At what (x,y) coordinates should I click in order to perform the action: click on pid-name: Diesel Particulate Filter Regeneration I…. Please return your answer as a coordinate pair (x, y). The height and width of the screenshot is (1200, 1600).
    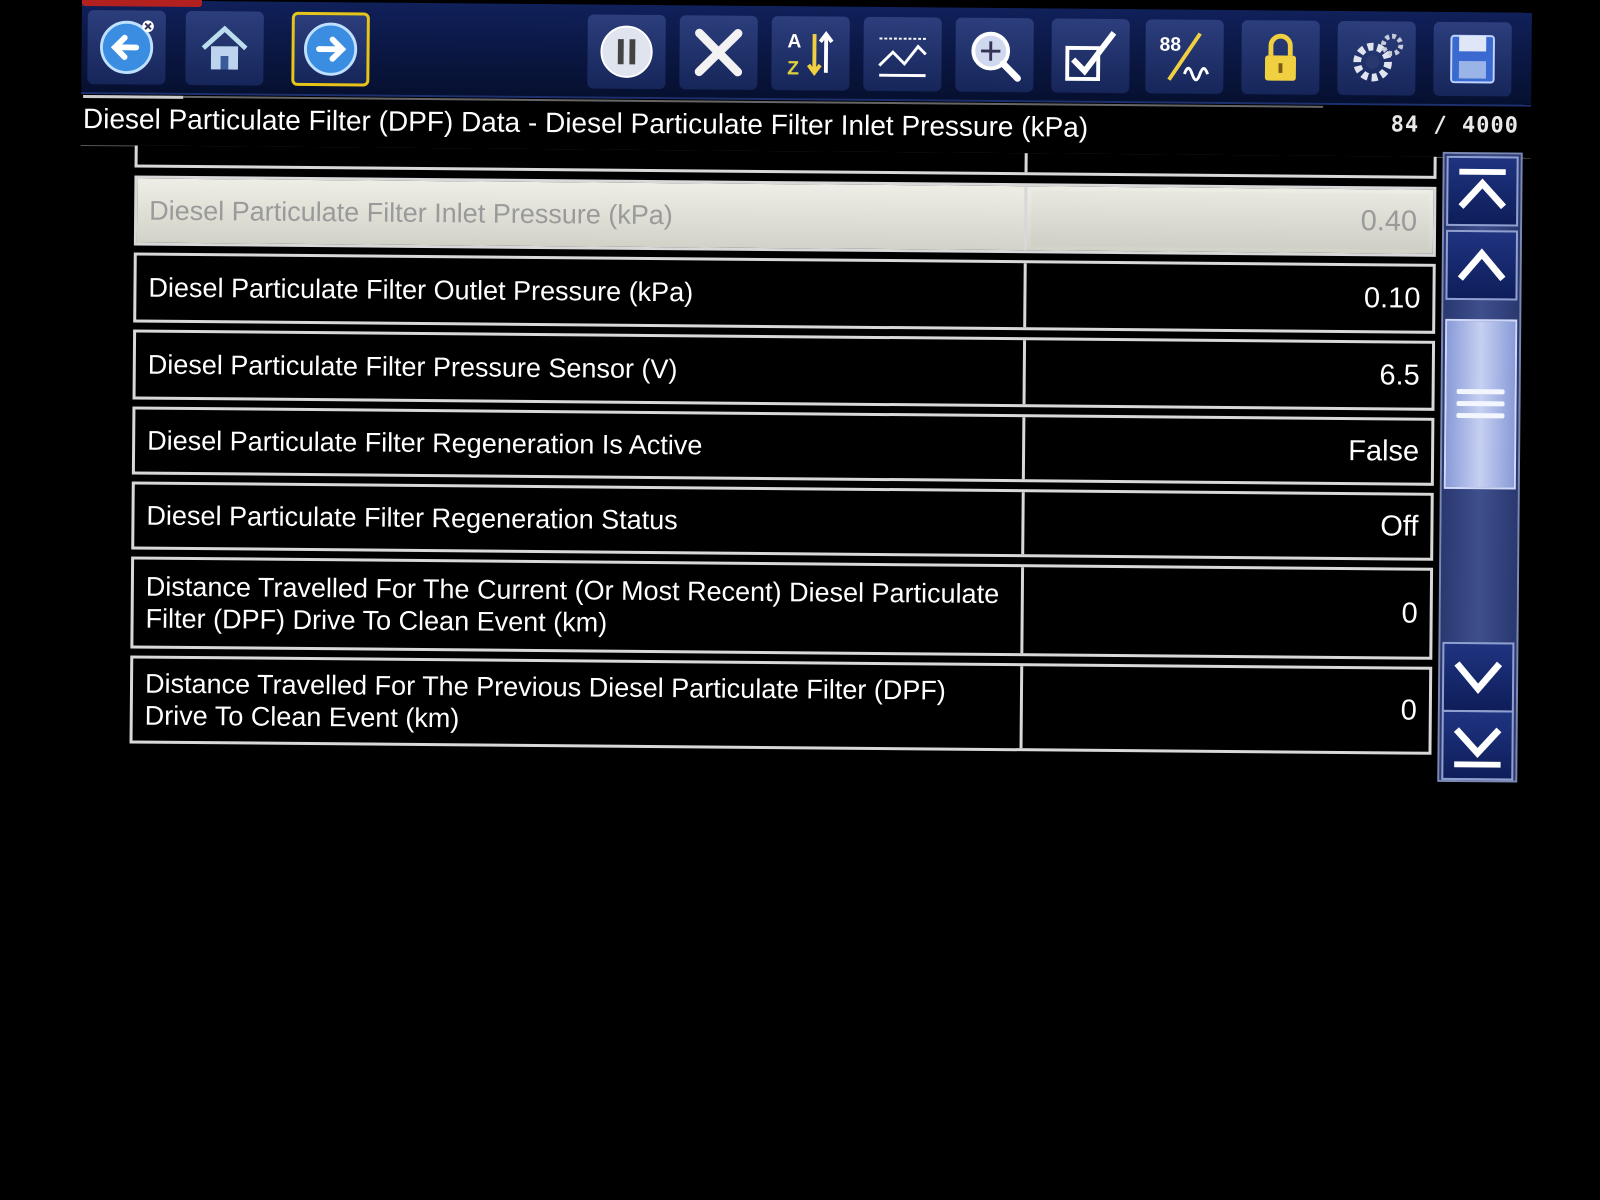
    Looking at the image, I should click on (580, 444).